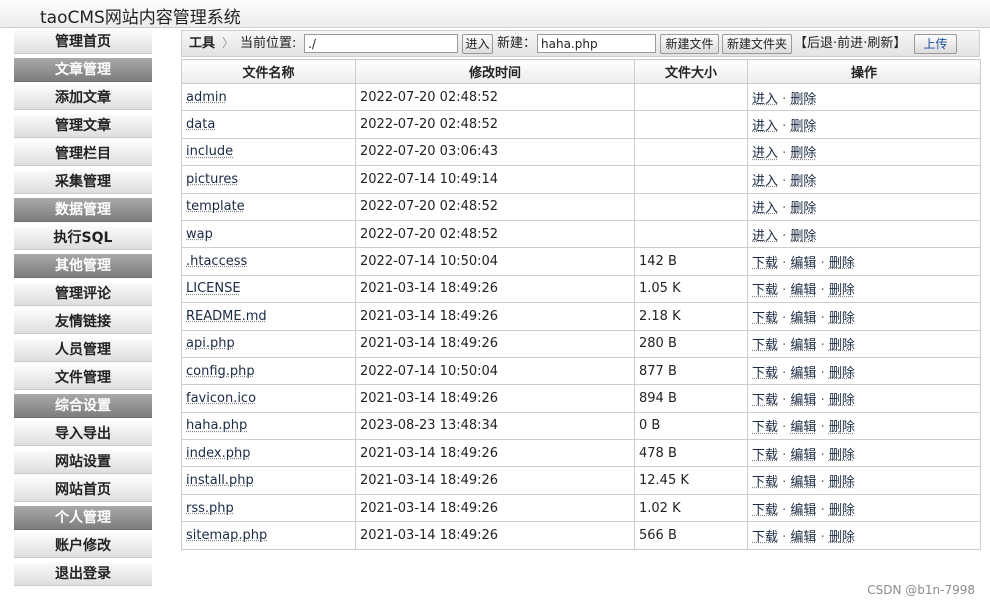 The image size is (990, 605). I want to click on file-name-link: template, so click(215, 206).